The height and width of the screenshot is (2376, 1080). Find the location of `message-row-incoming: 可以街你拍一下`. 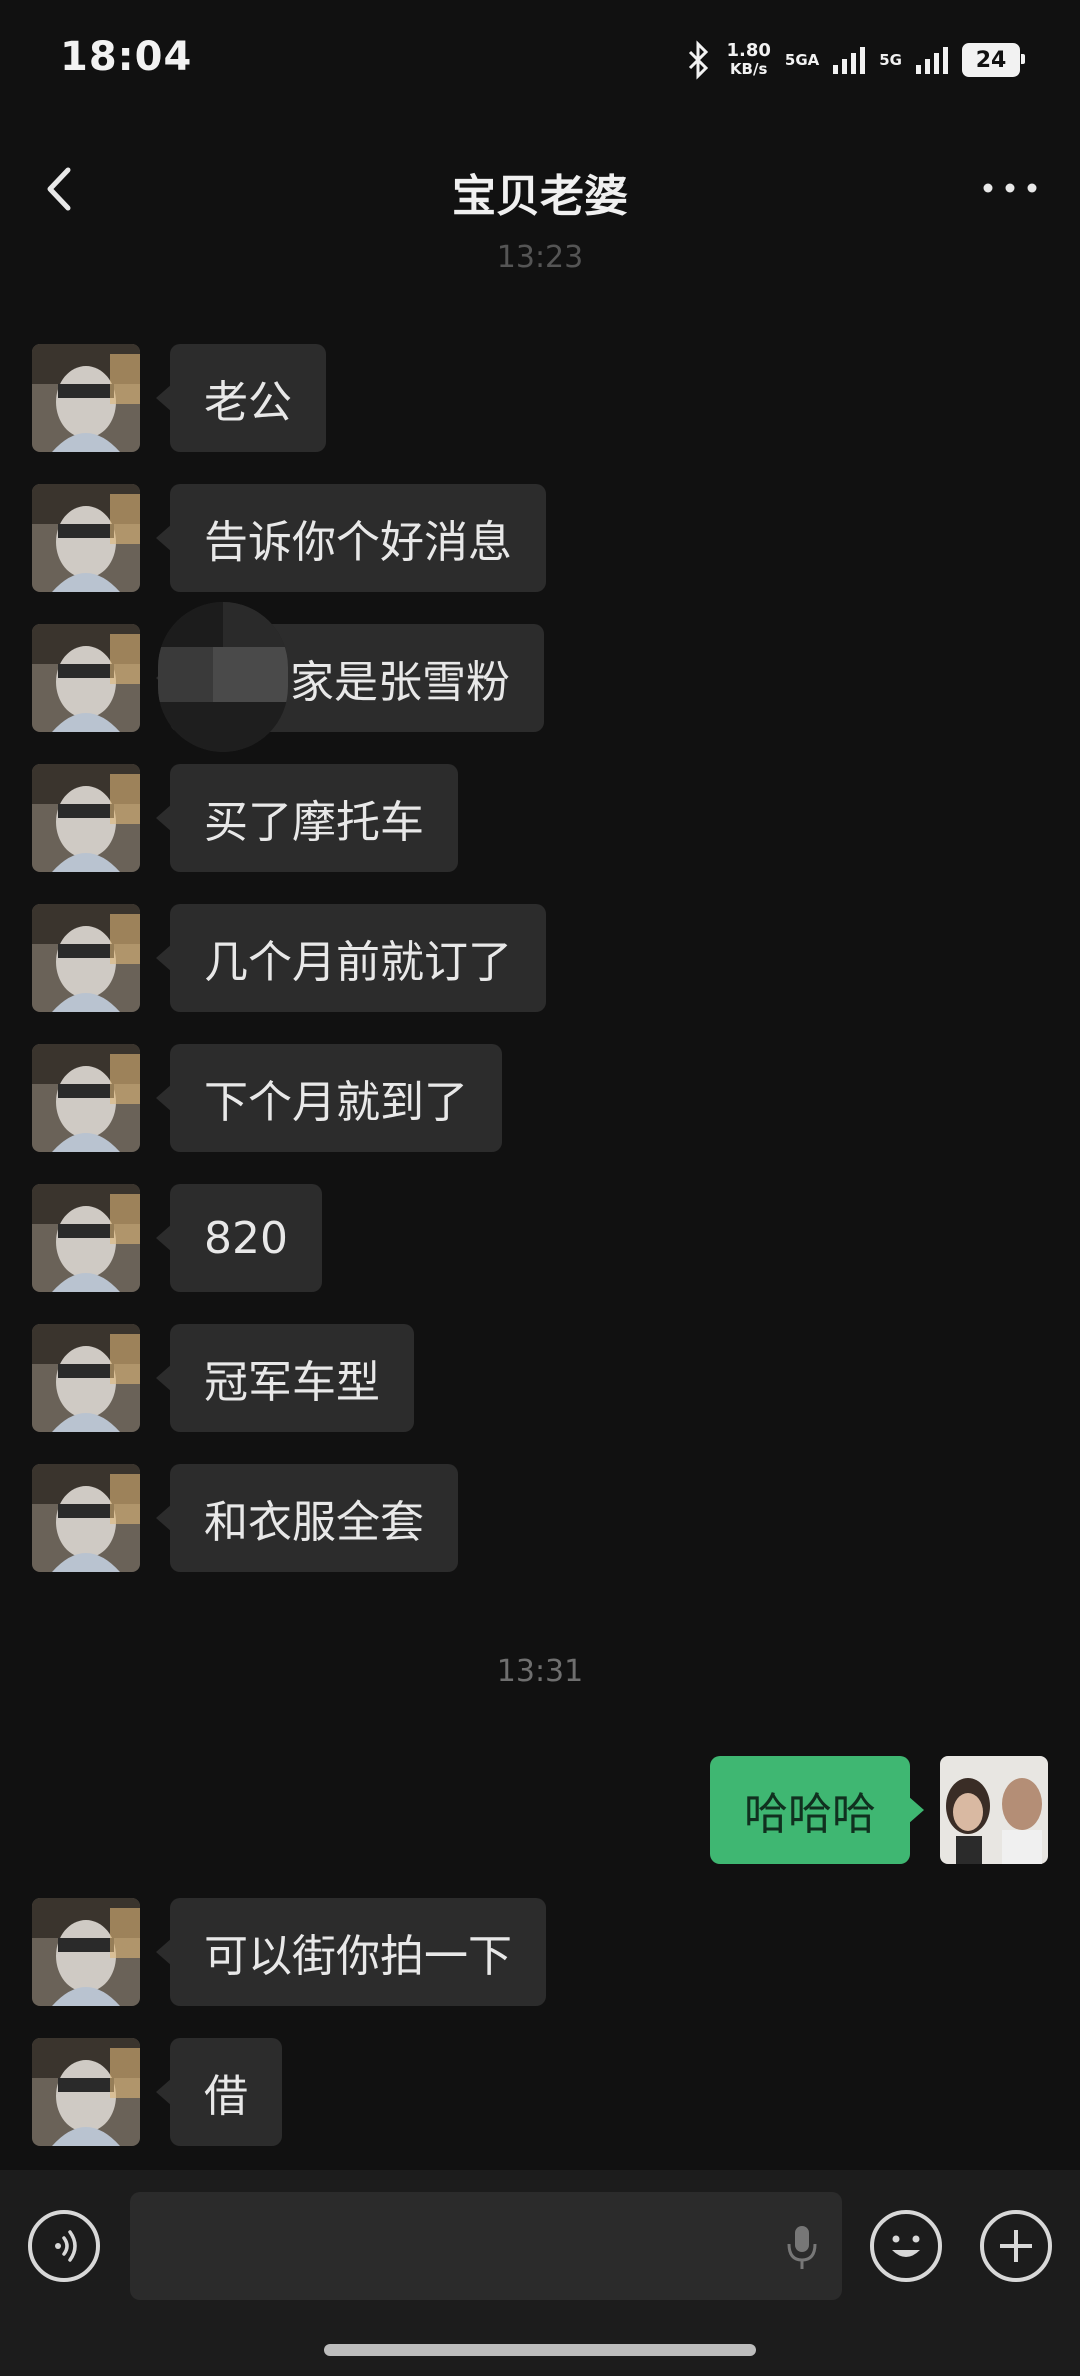

message-row-incoming: 可以街你拍一下 is located at coordinates (540, 1952).